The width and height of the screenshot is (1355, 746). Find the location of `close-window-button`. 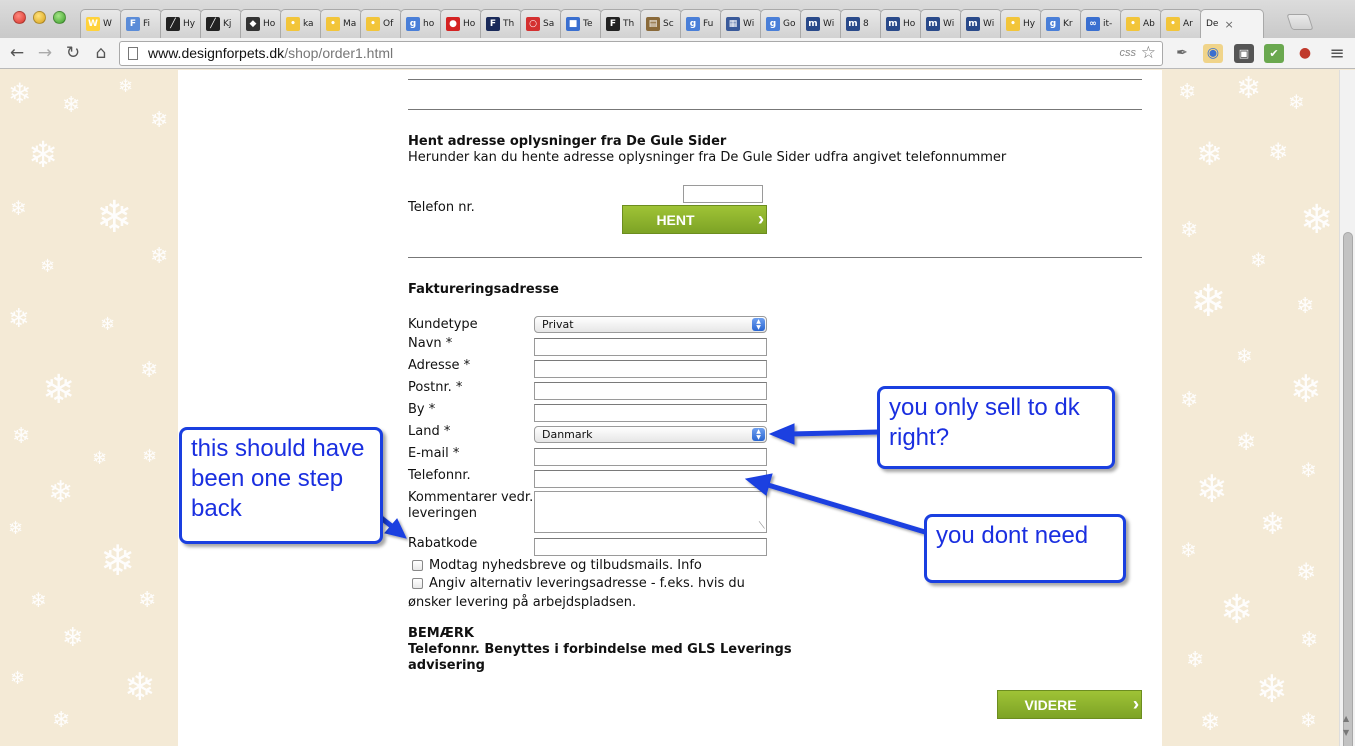

close-window-button is located at coordinates (19, 17).